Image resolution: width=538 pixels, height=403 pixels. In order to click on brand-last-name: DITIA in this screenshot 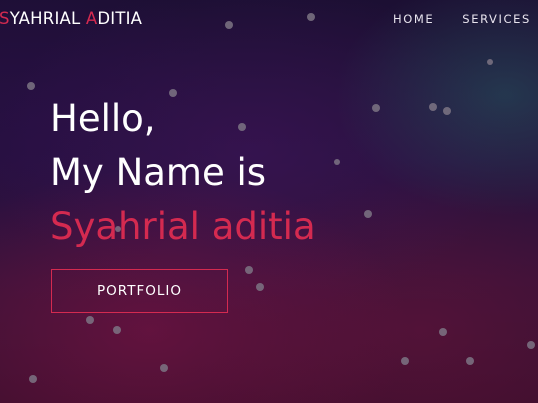, I will do `click(120, 18)`.